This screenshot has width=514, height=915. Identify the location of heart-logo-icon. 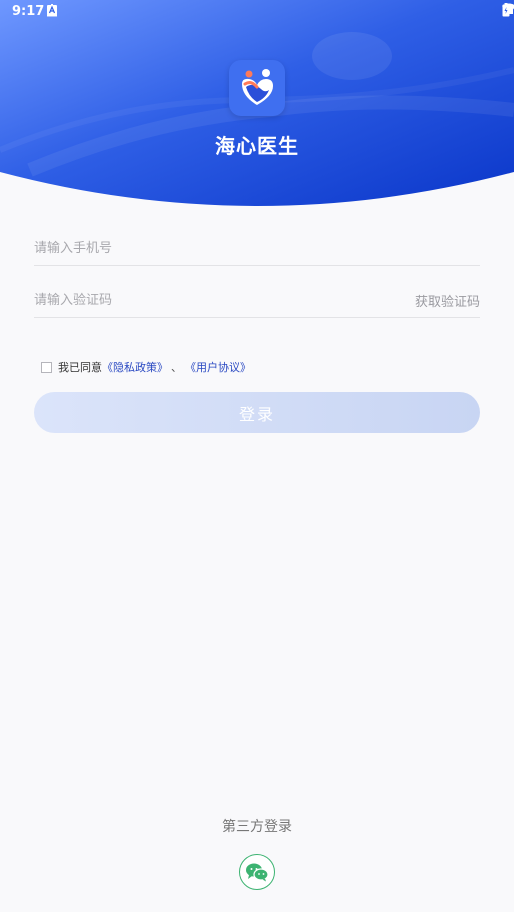
(257, 87).